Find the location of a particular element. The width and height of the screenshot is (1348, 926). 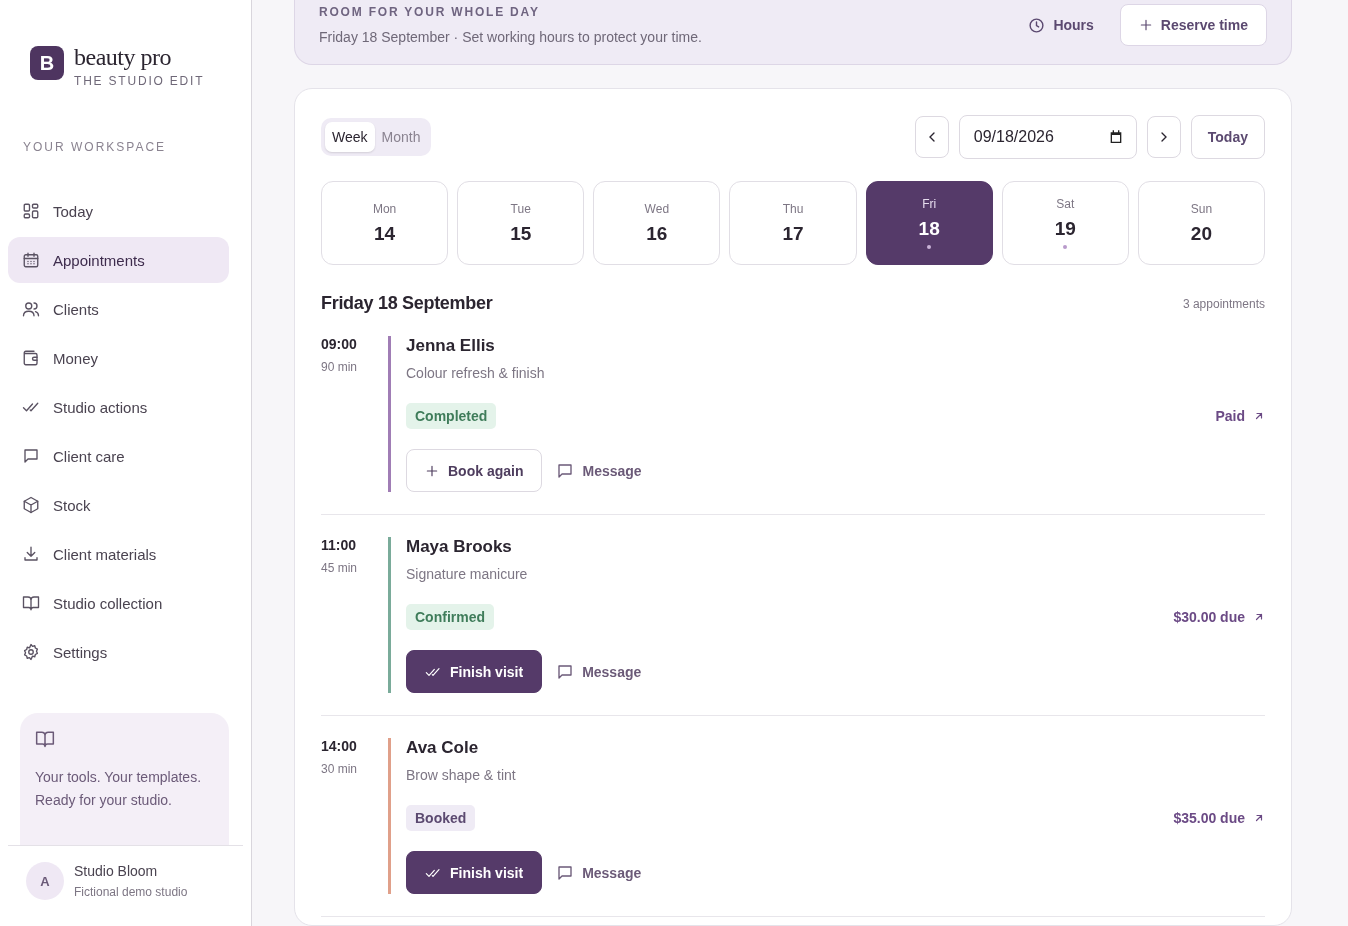

service-name: Signature manicure is located at coordinates (467, 574).